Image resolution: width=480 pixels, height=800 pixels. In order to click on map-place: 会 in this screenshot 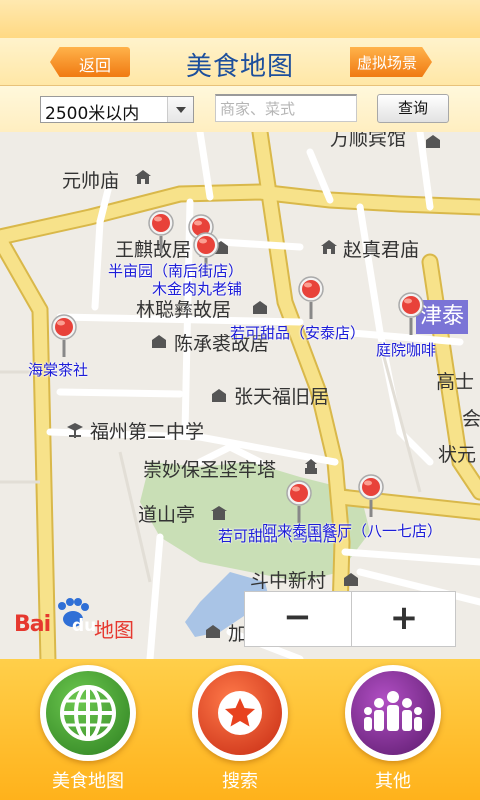, I will do `click(471, 419)`.